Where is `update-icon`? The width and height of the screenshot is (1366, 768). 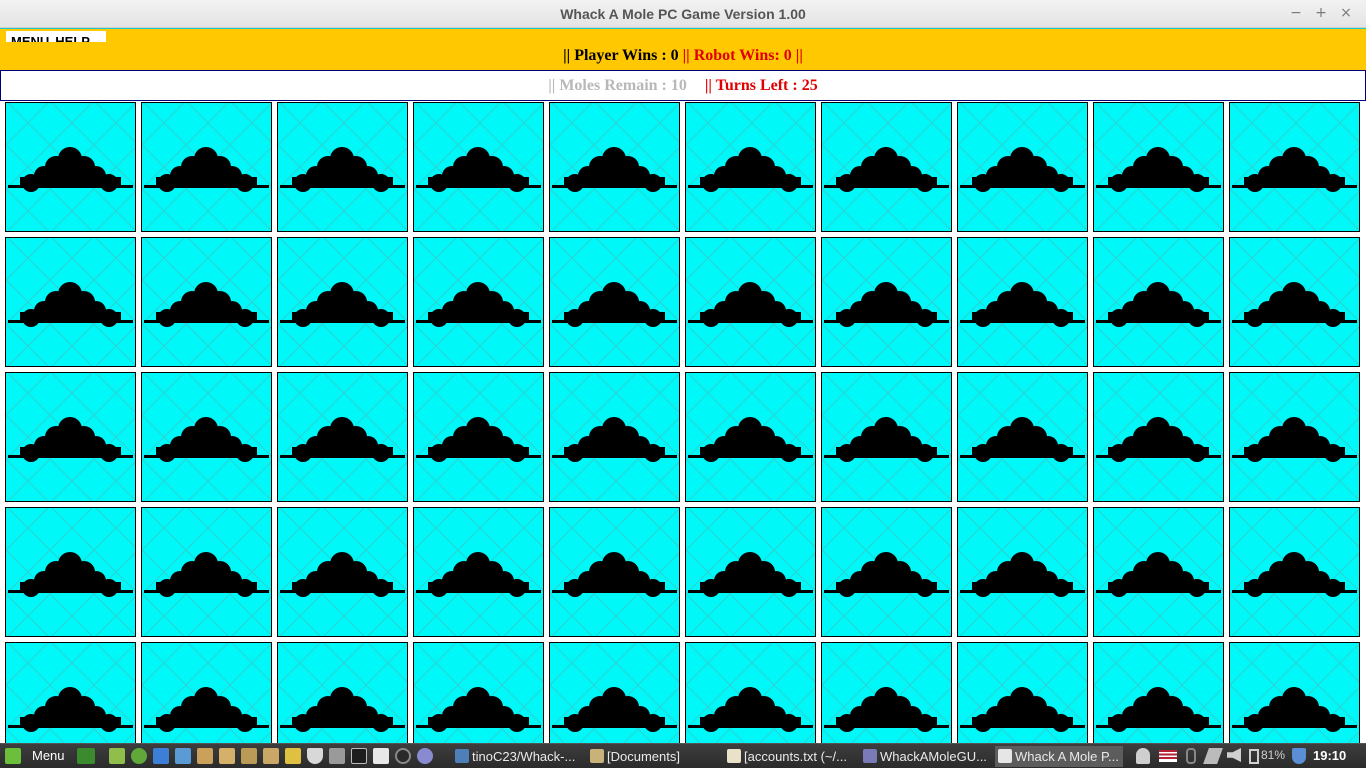
update-icon is located at coordinates (139, 756).